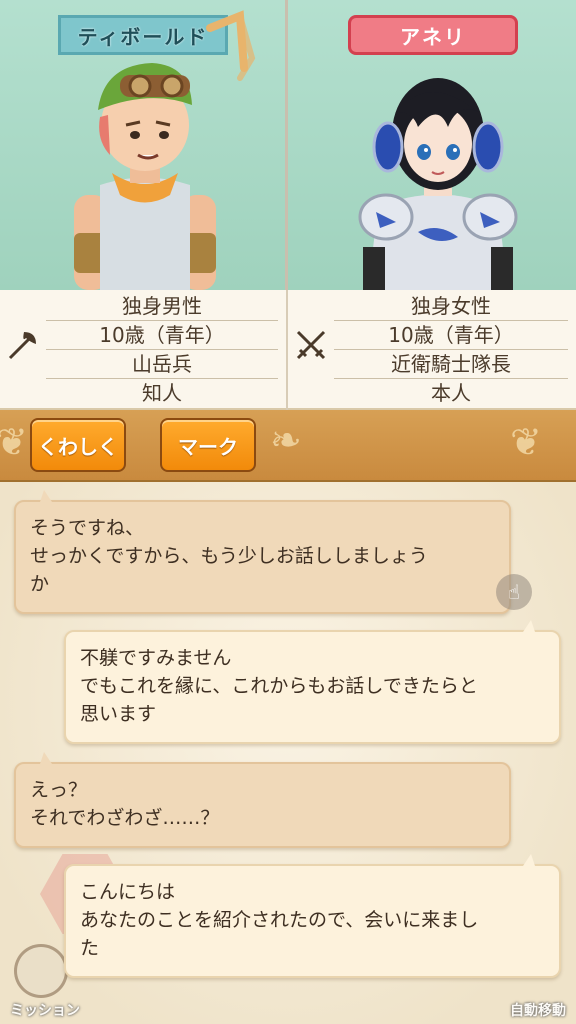  What do you see at coordinates (78, 445) in the screenshot?
I see `details-button: くわしく` at bounding box center [78, 445].